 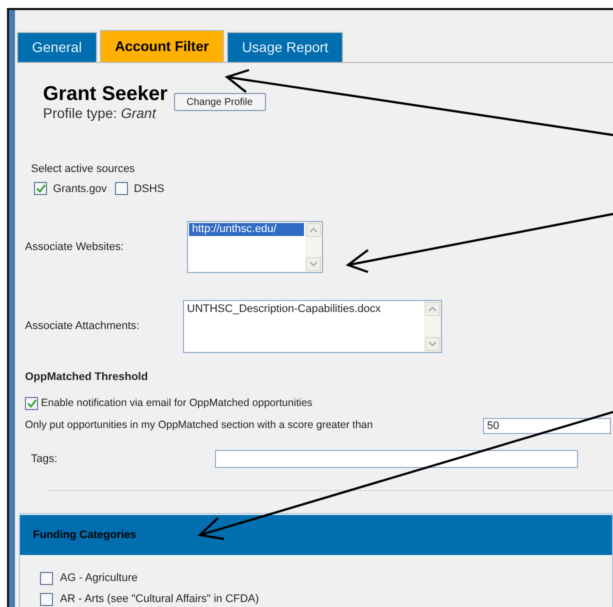 I want to click on score-field: 50, so click(x=547, y=426).